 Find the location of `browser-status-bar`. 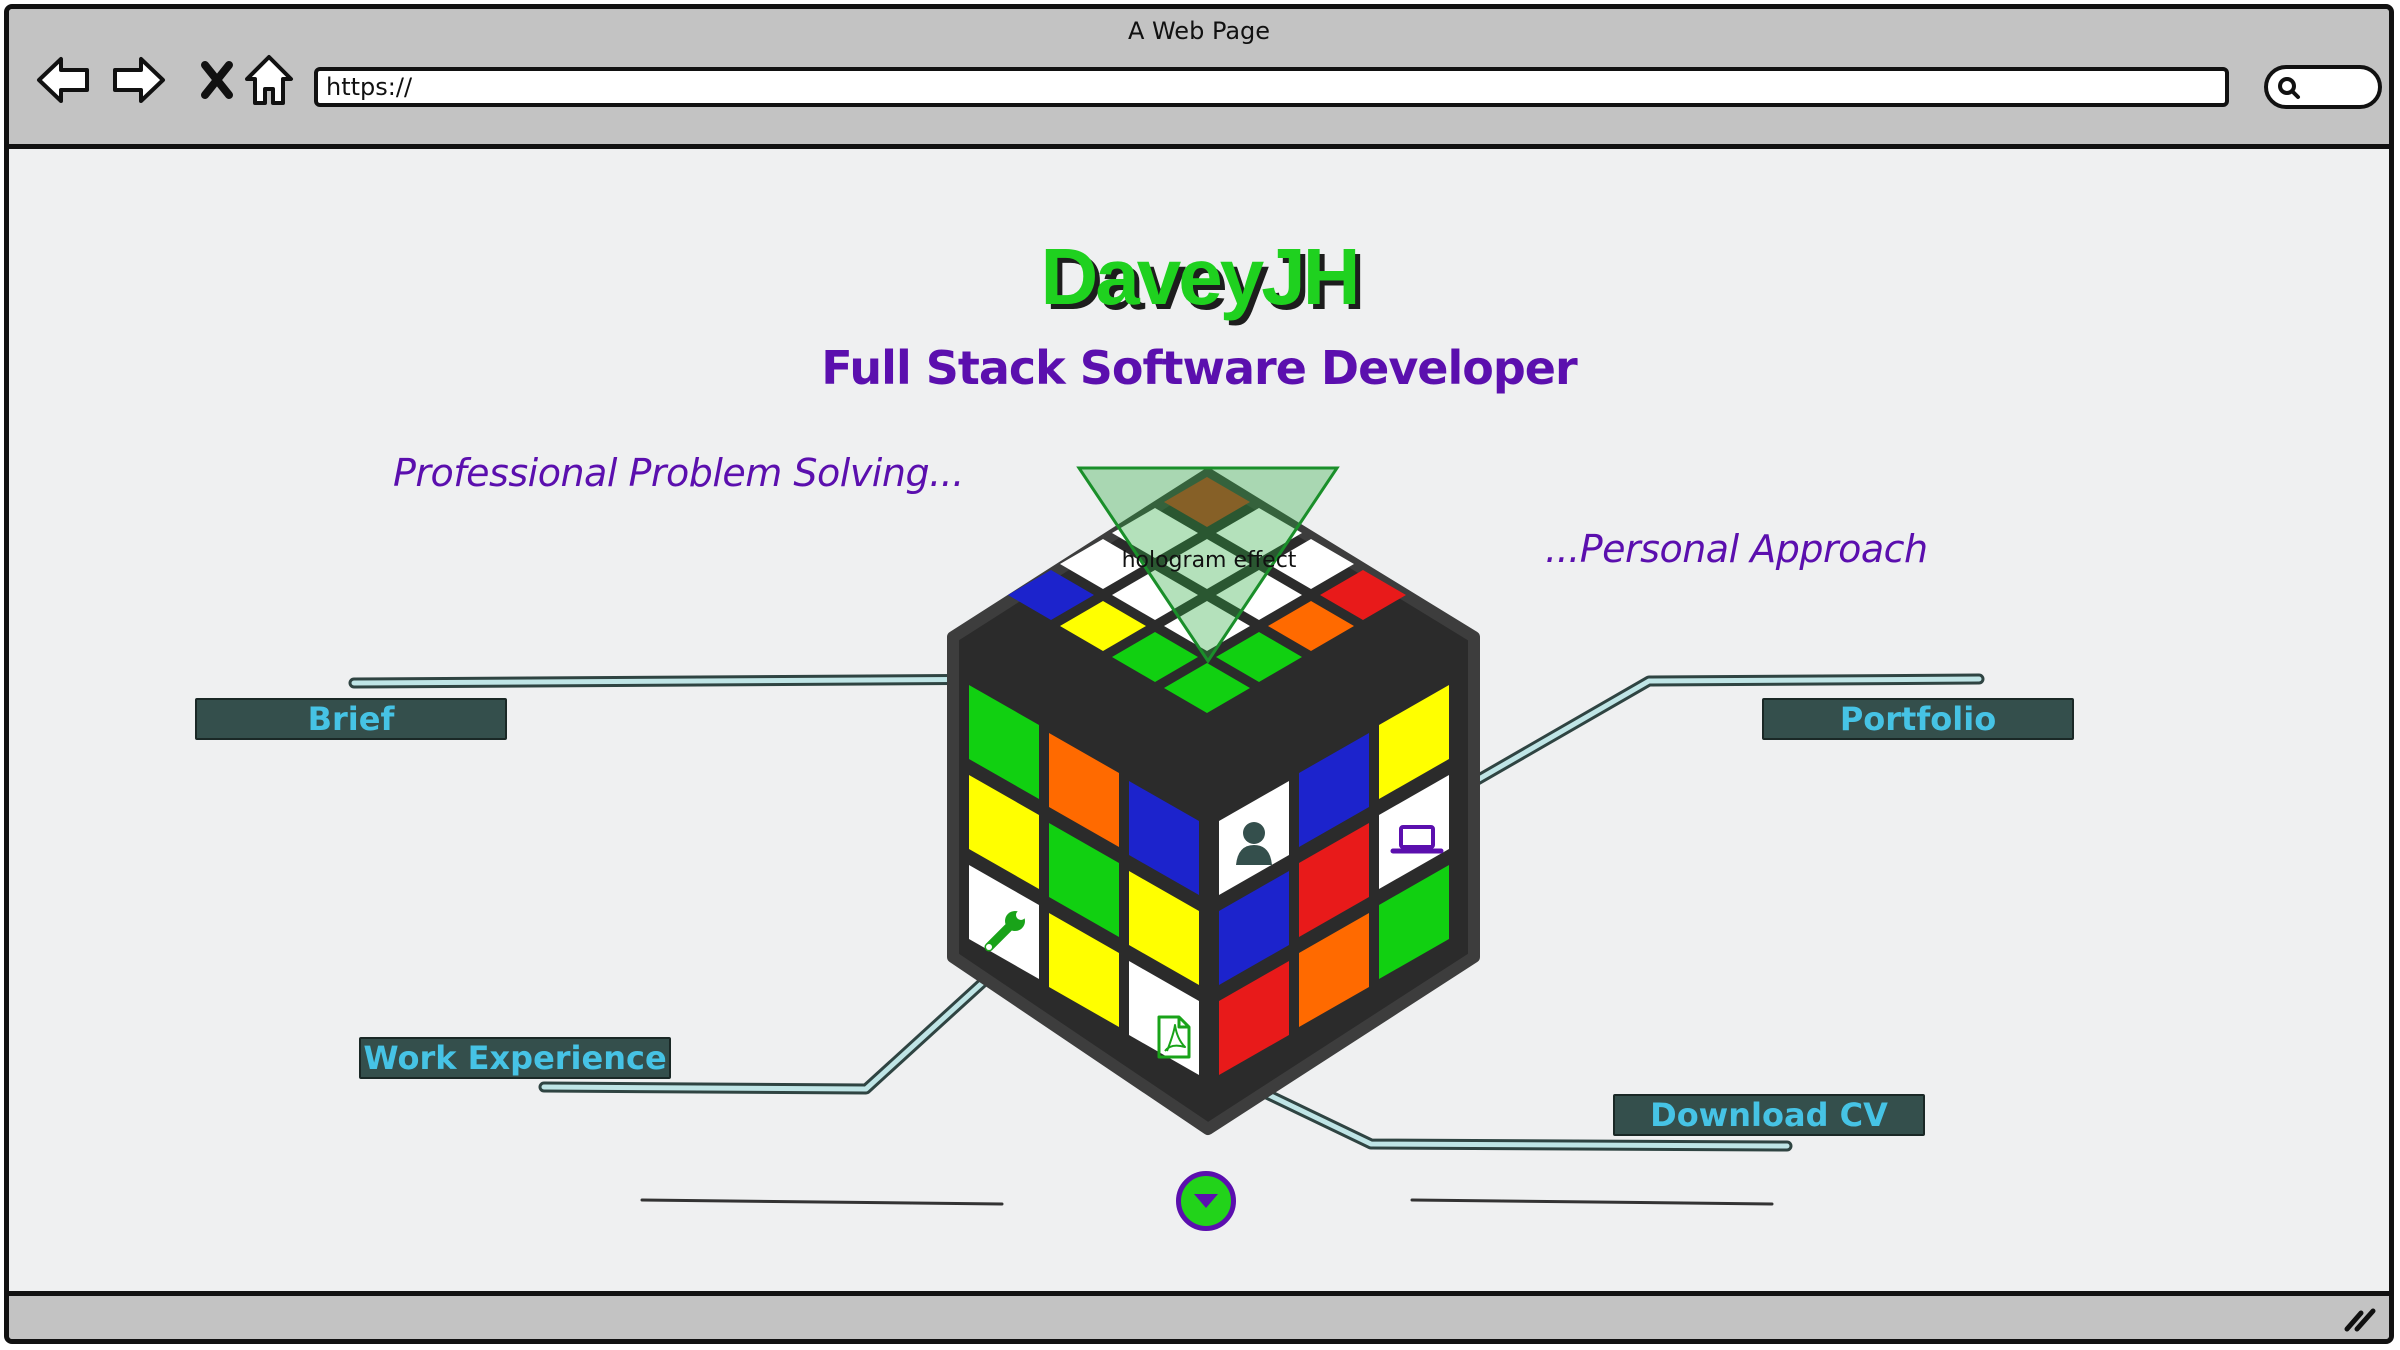

browser-status-bar is located at coordinates (1199, 1315).